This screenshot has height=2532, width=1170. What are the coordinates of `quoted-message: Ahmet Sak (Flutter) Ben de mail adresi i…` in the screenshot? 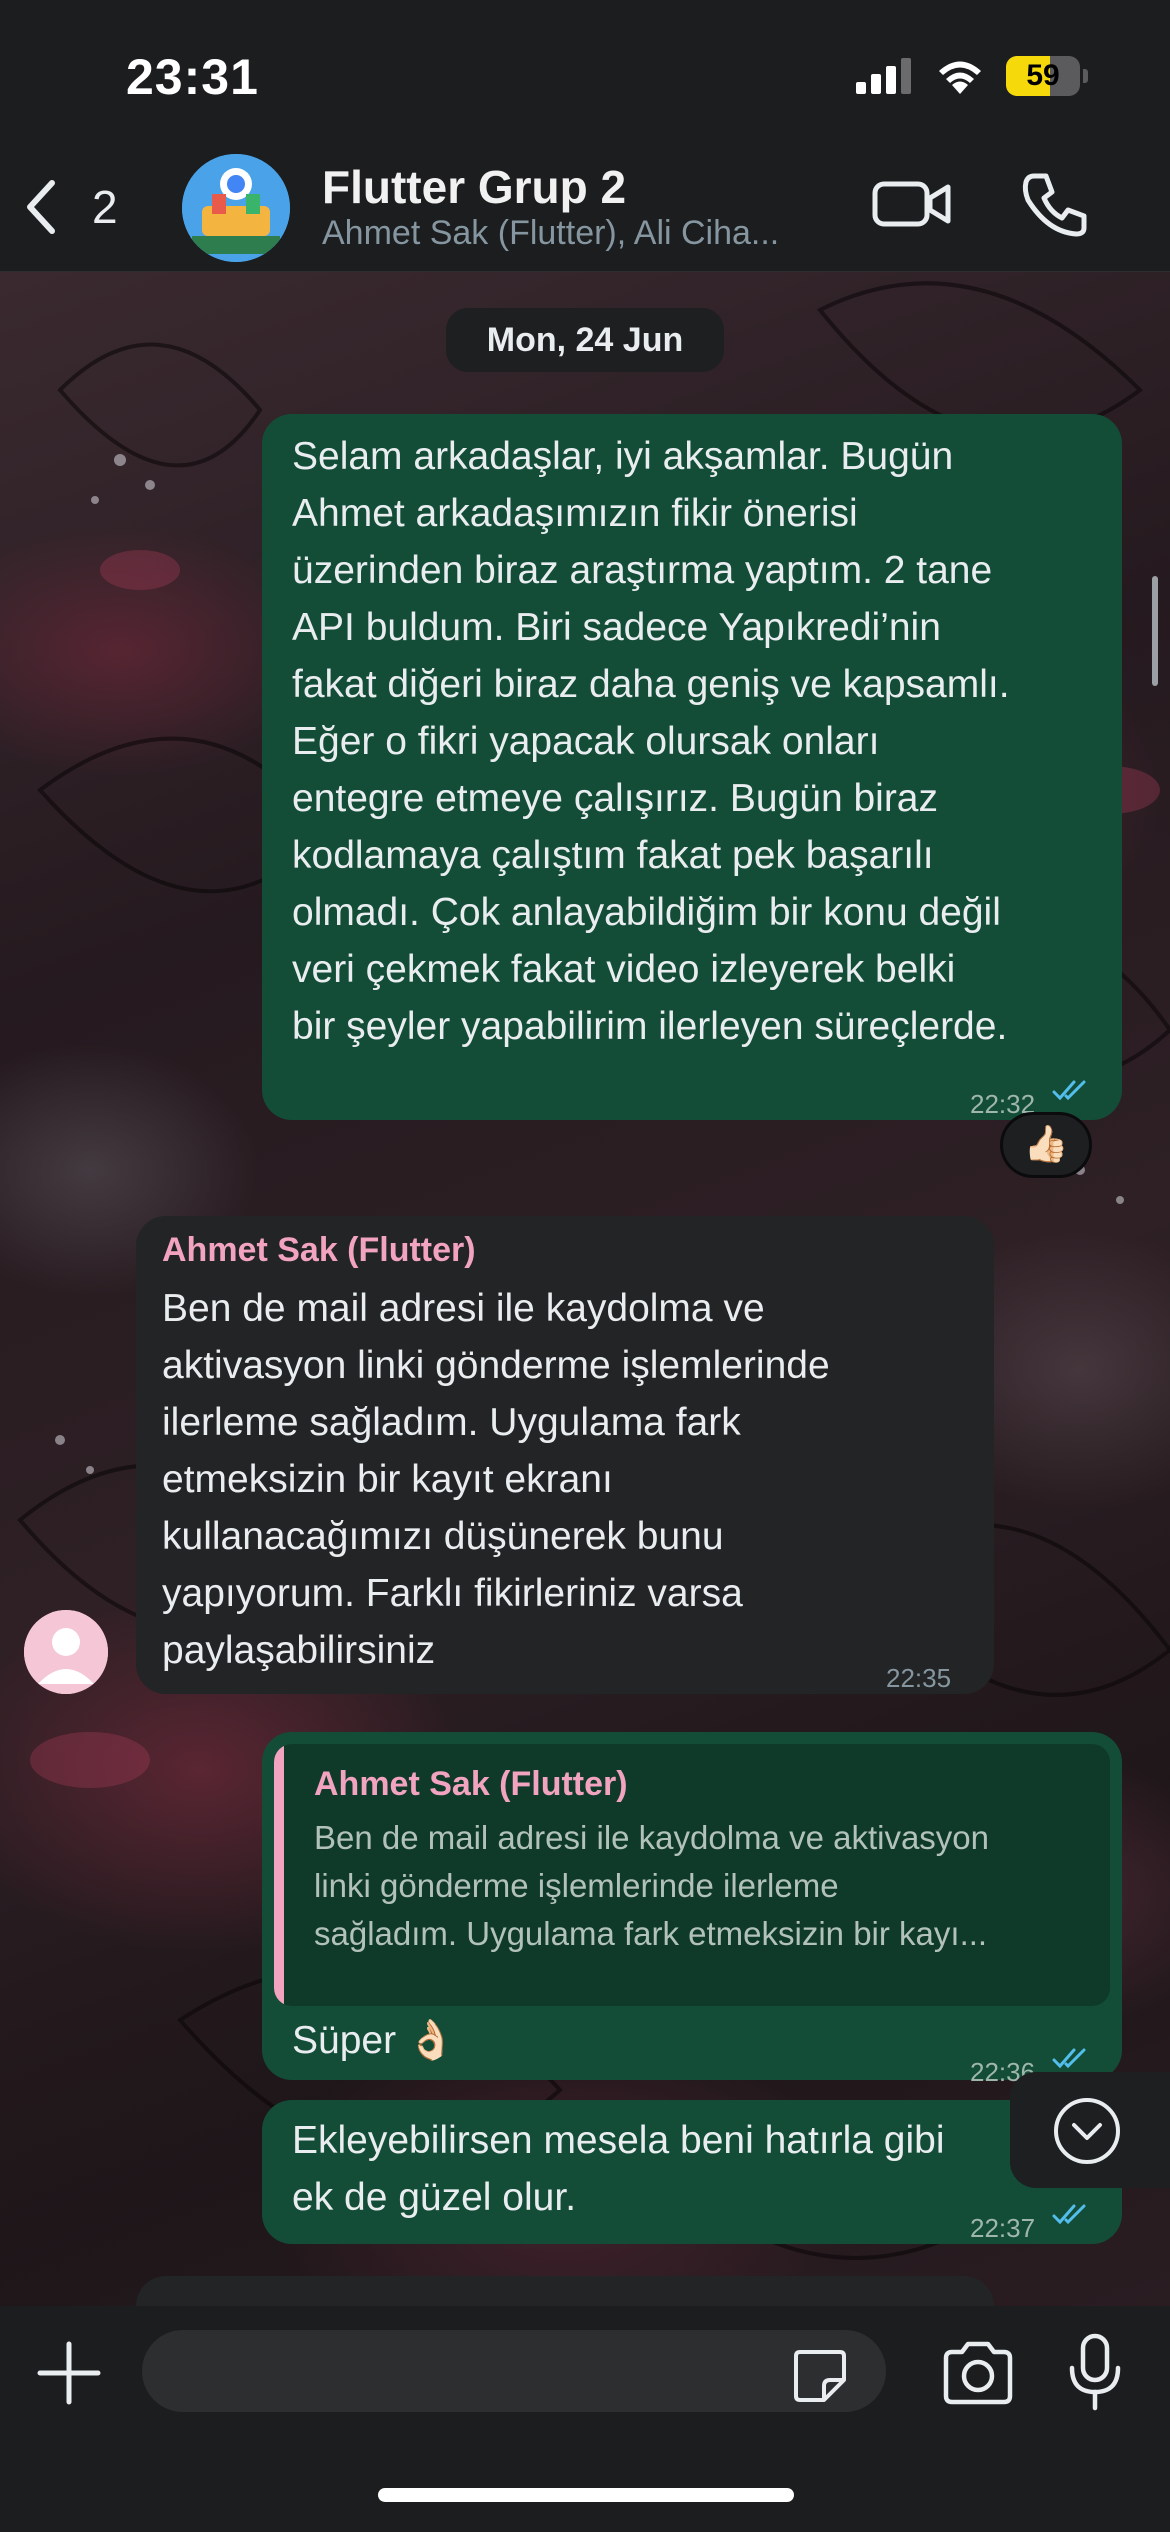 It's located at (692, 1875).